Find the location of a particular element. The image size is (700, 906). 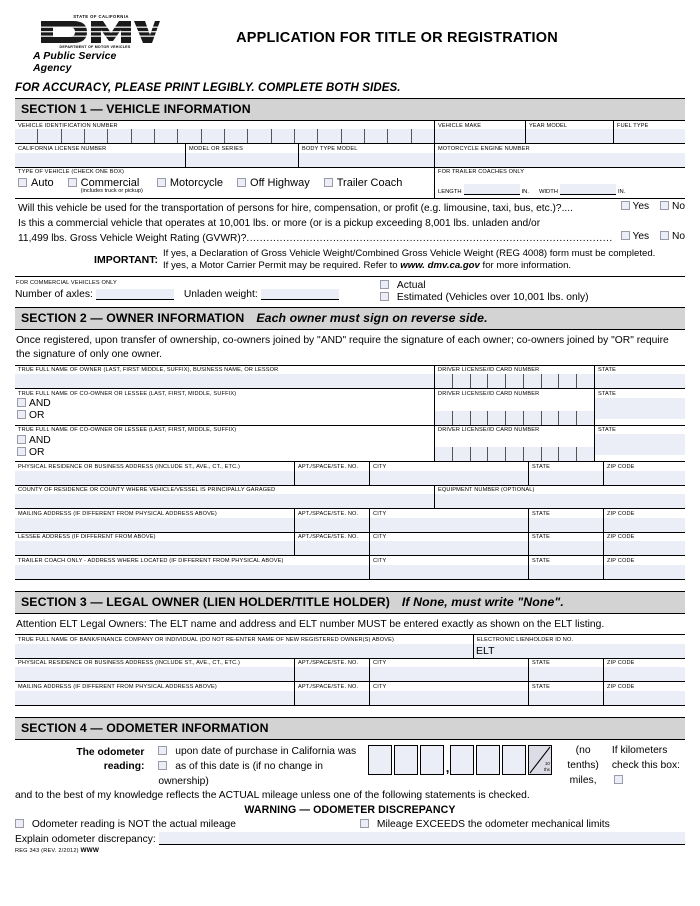

q2-yes-checkbox is located at coordinates (625, 235).